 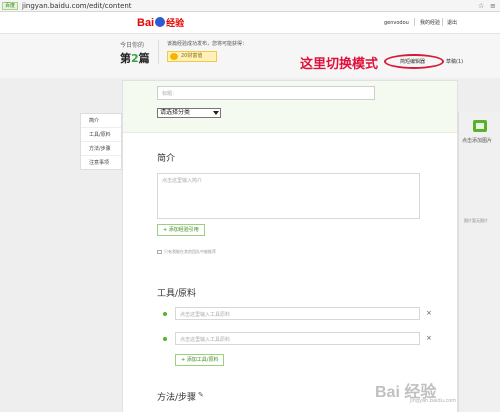 What do you see at coordinates (174, 56) in the screenshot?
I see `coin-icon` at bounding box center [174, 56].